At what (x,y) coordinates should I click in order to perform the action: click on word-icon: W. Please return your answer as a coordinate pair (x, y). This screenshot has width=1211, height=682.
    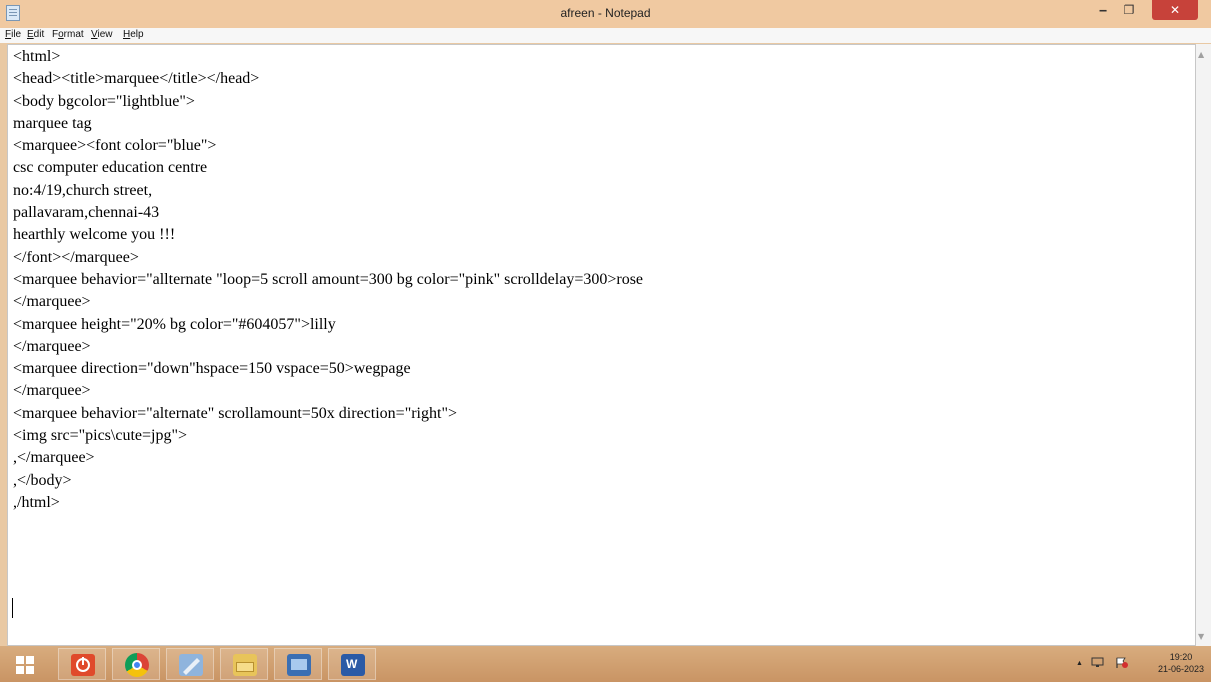
    Looking at the image, I should click on (353, 665).